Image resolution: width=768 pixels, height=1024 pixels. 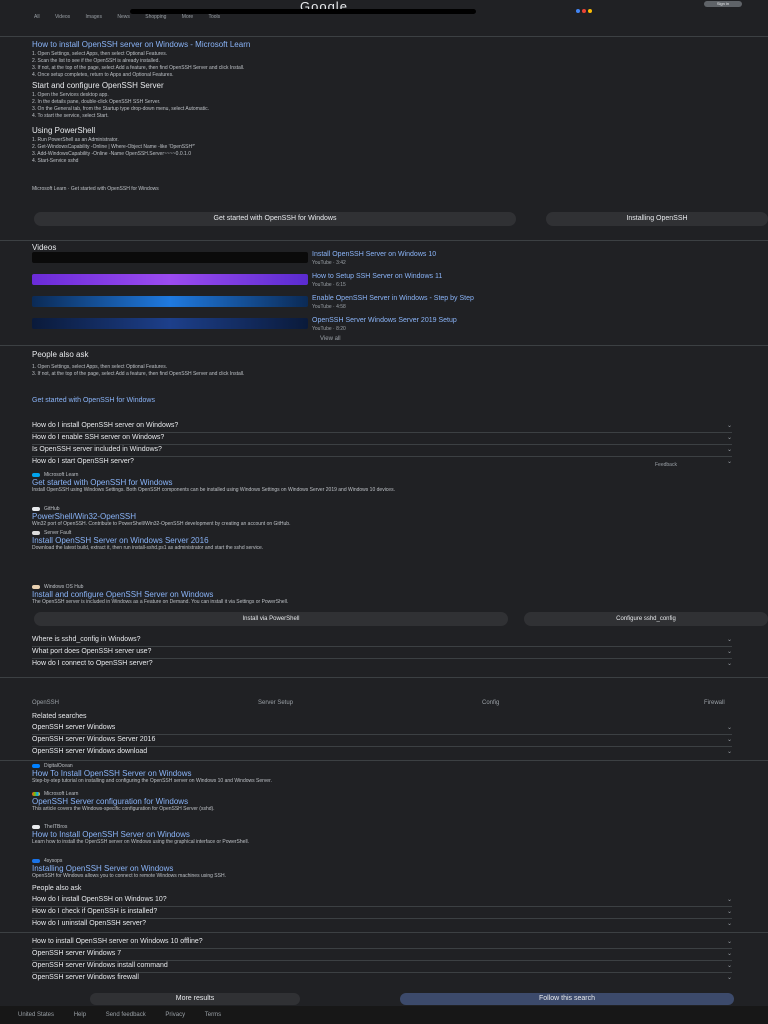 I want to click on paa-question-text: How do I install OpenSSH on Windows 10?, so click(x=99, y=899).